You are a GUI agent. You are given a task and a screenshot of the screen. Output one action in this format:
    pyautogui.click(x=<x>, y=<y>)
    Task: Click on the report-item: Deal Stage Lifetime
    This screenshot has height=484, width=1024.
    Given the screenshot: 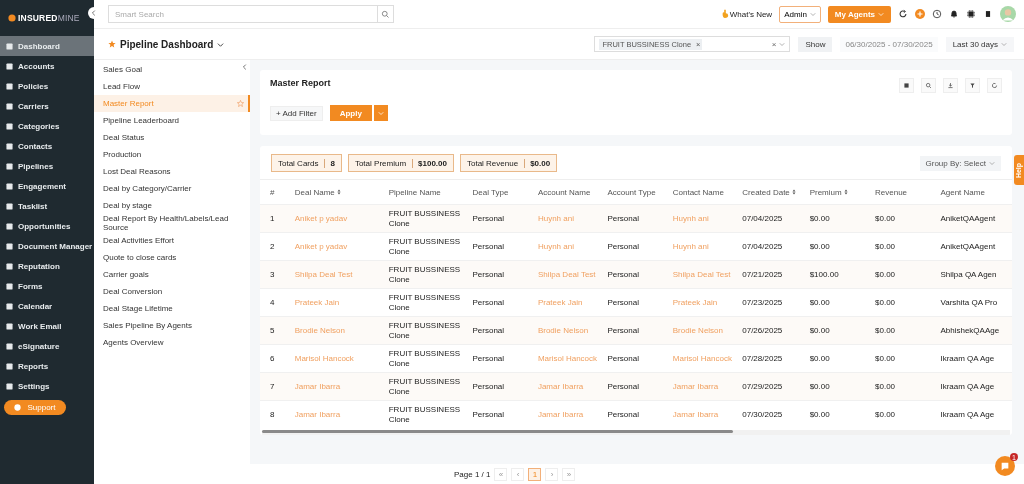 What is the action you would take?
    pyautogui.click(x=172, y=308)
    